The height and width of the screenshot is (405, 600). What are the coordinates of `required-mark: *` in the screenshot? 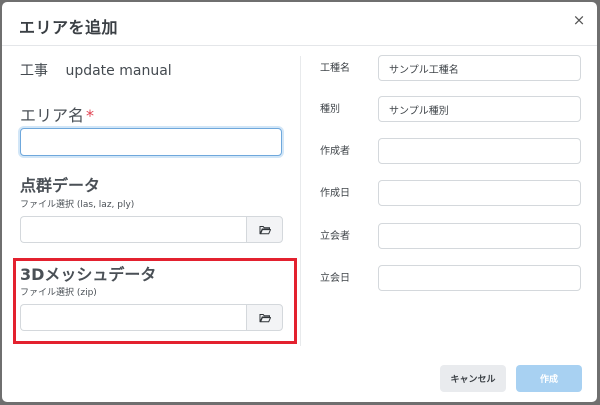 It's located at (90, 115).